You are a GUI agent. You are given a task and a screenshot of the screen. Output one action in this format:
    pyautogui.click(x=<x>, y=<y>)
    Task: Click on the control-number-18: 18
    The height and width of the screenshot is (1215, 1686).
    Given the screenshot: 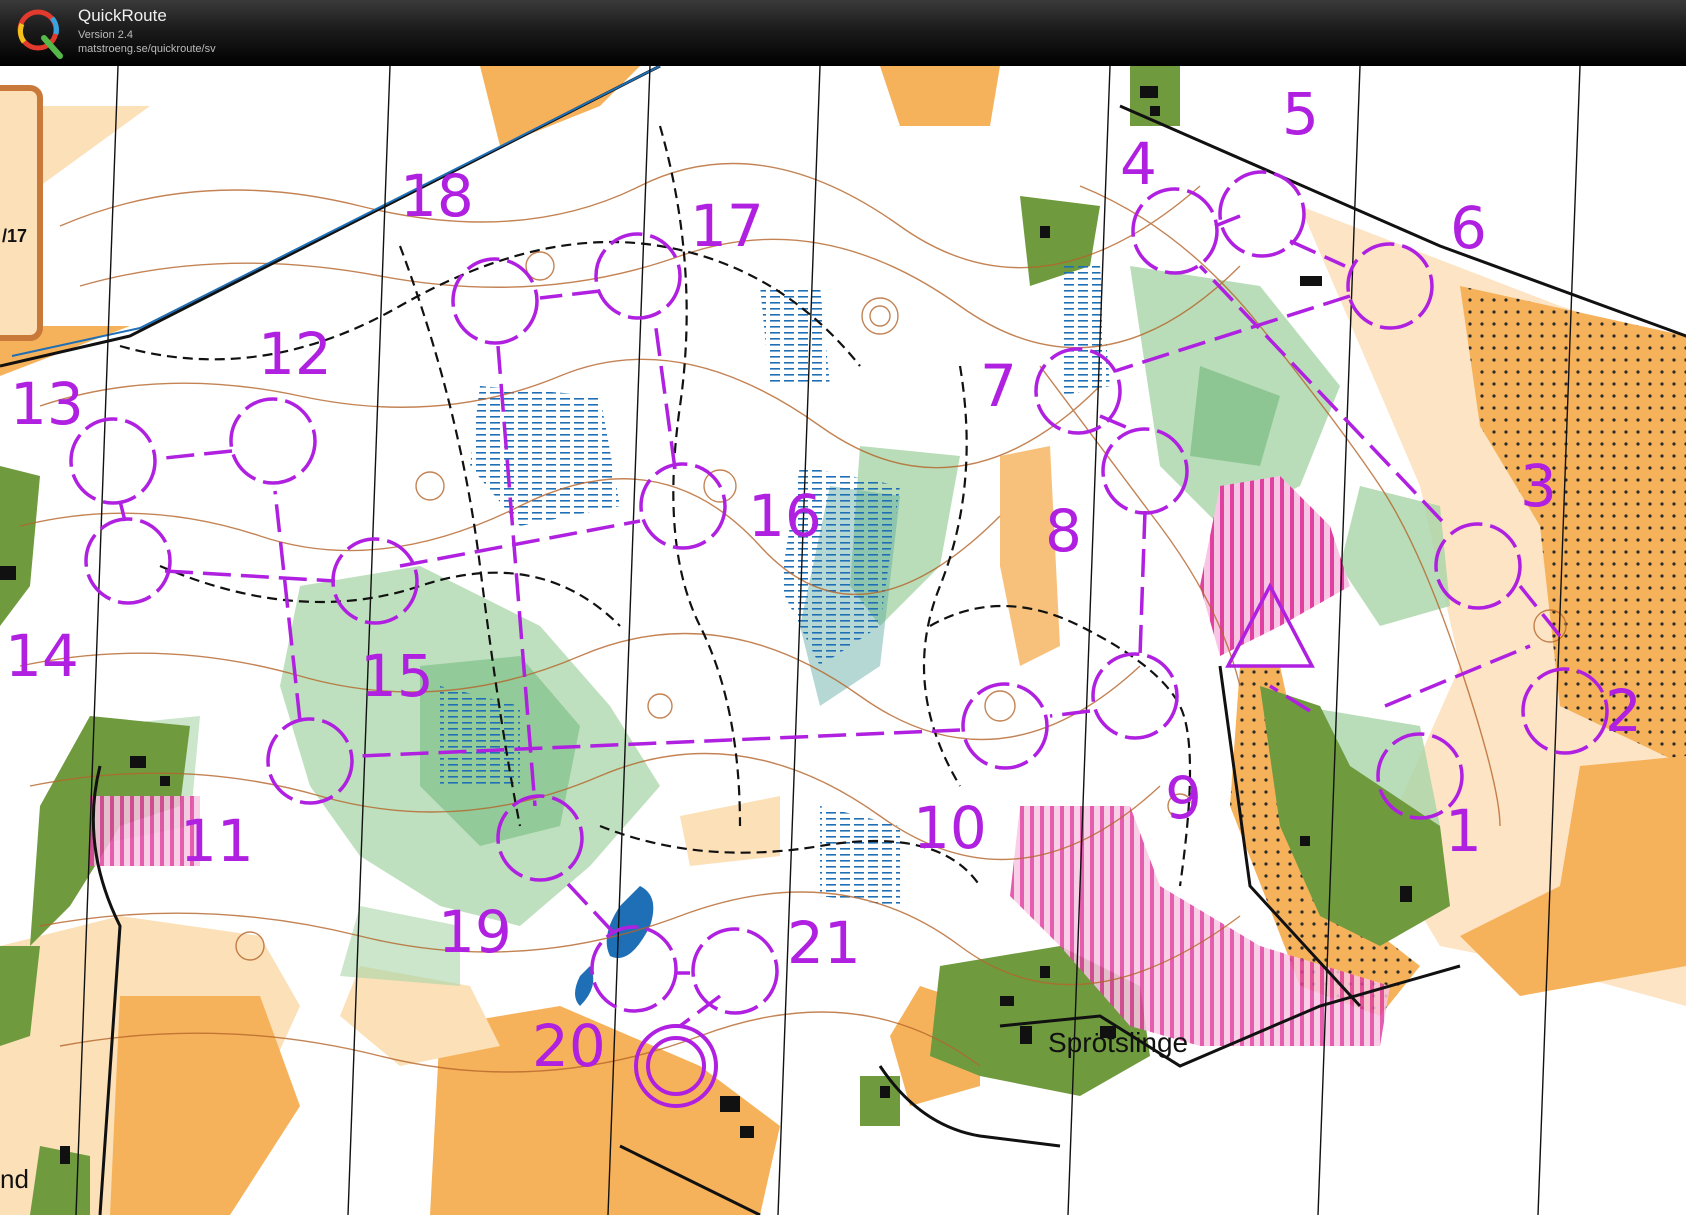 What is the action you would take?
    pyautogui.click(x=437, y=196)
    